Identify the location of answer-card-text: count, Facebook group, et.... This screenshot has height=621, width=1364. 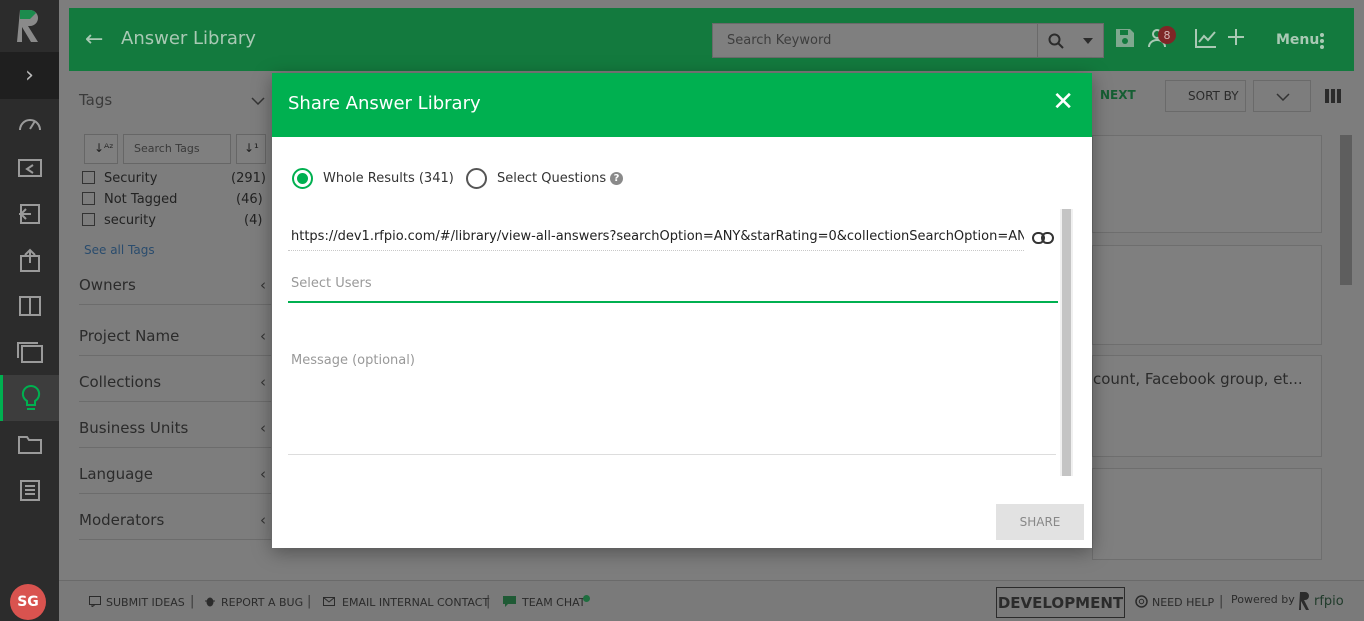
(1198, 379).